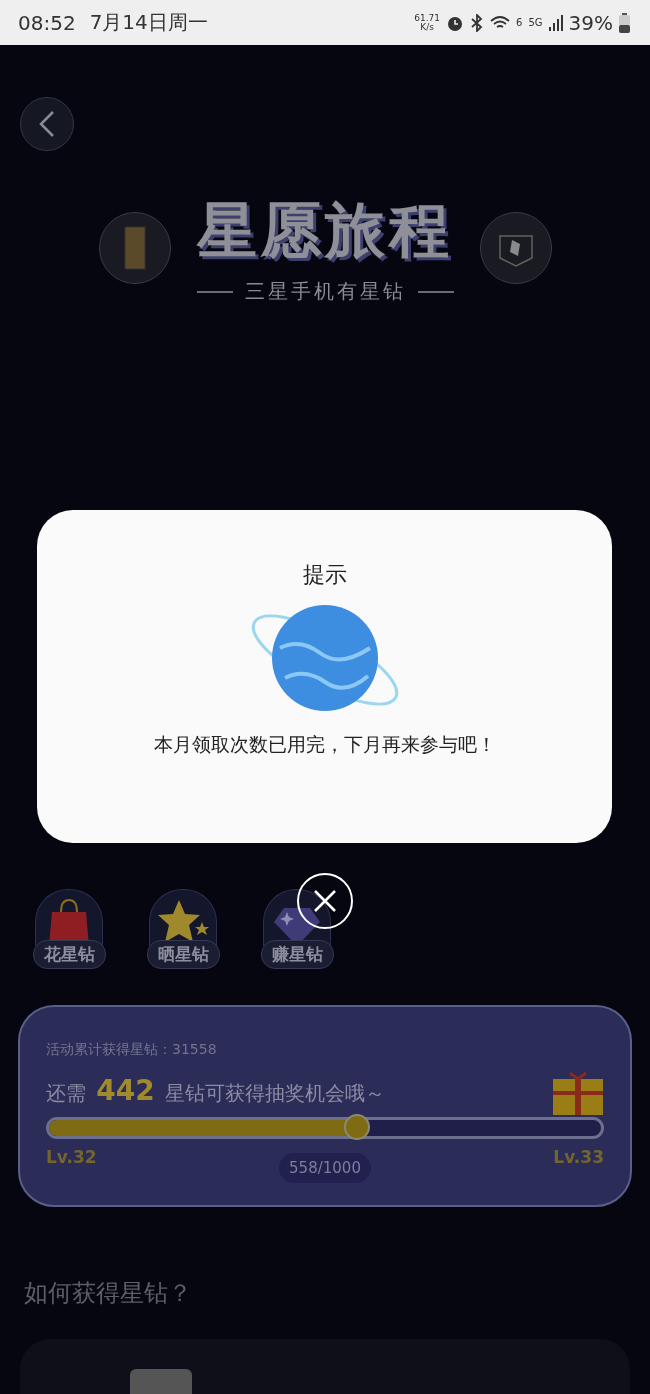 This screenshot has width=650, height=1394. Describe the element at coordinates (325, 291) in the screenshot. I see `banner-subtitle: 三星手机有星钻` at that location.